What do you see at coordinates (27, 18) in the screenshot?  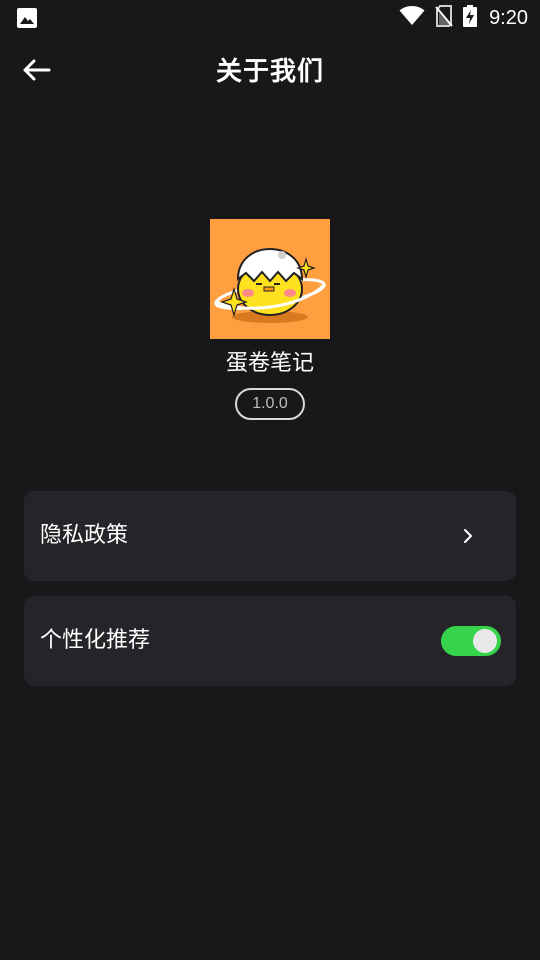 I see `image-icon` at bounding box center [27, 18].